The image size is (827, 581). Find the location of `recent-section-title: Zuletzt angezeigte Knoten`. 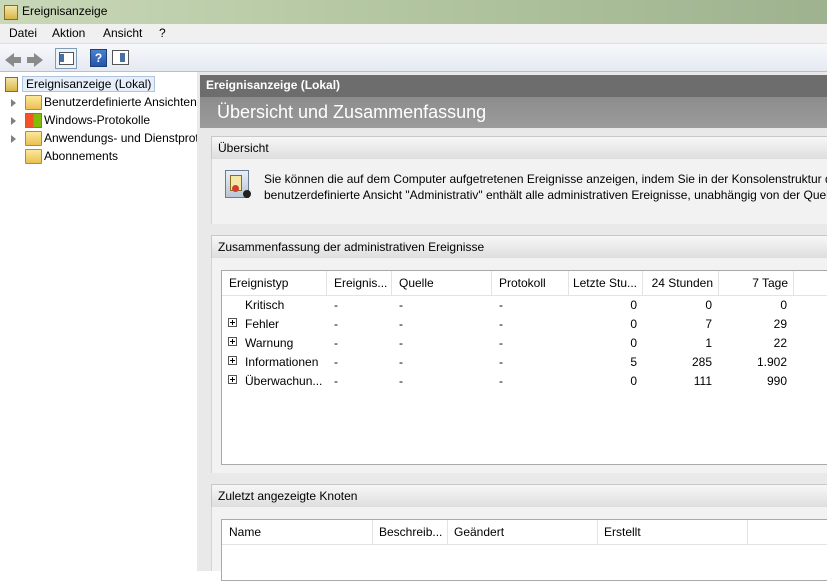

recent-section-title: Zuletzt angezeigte Knoten is located at coordinates (288, 496).